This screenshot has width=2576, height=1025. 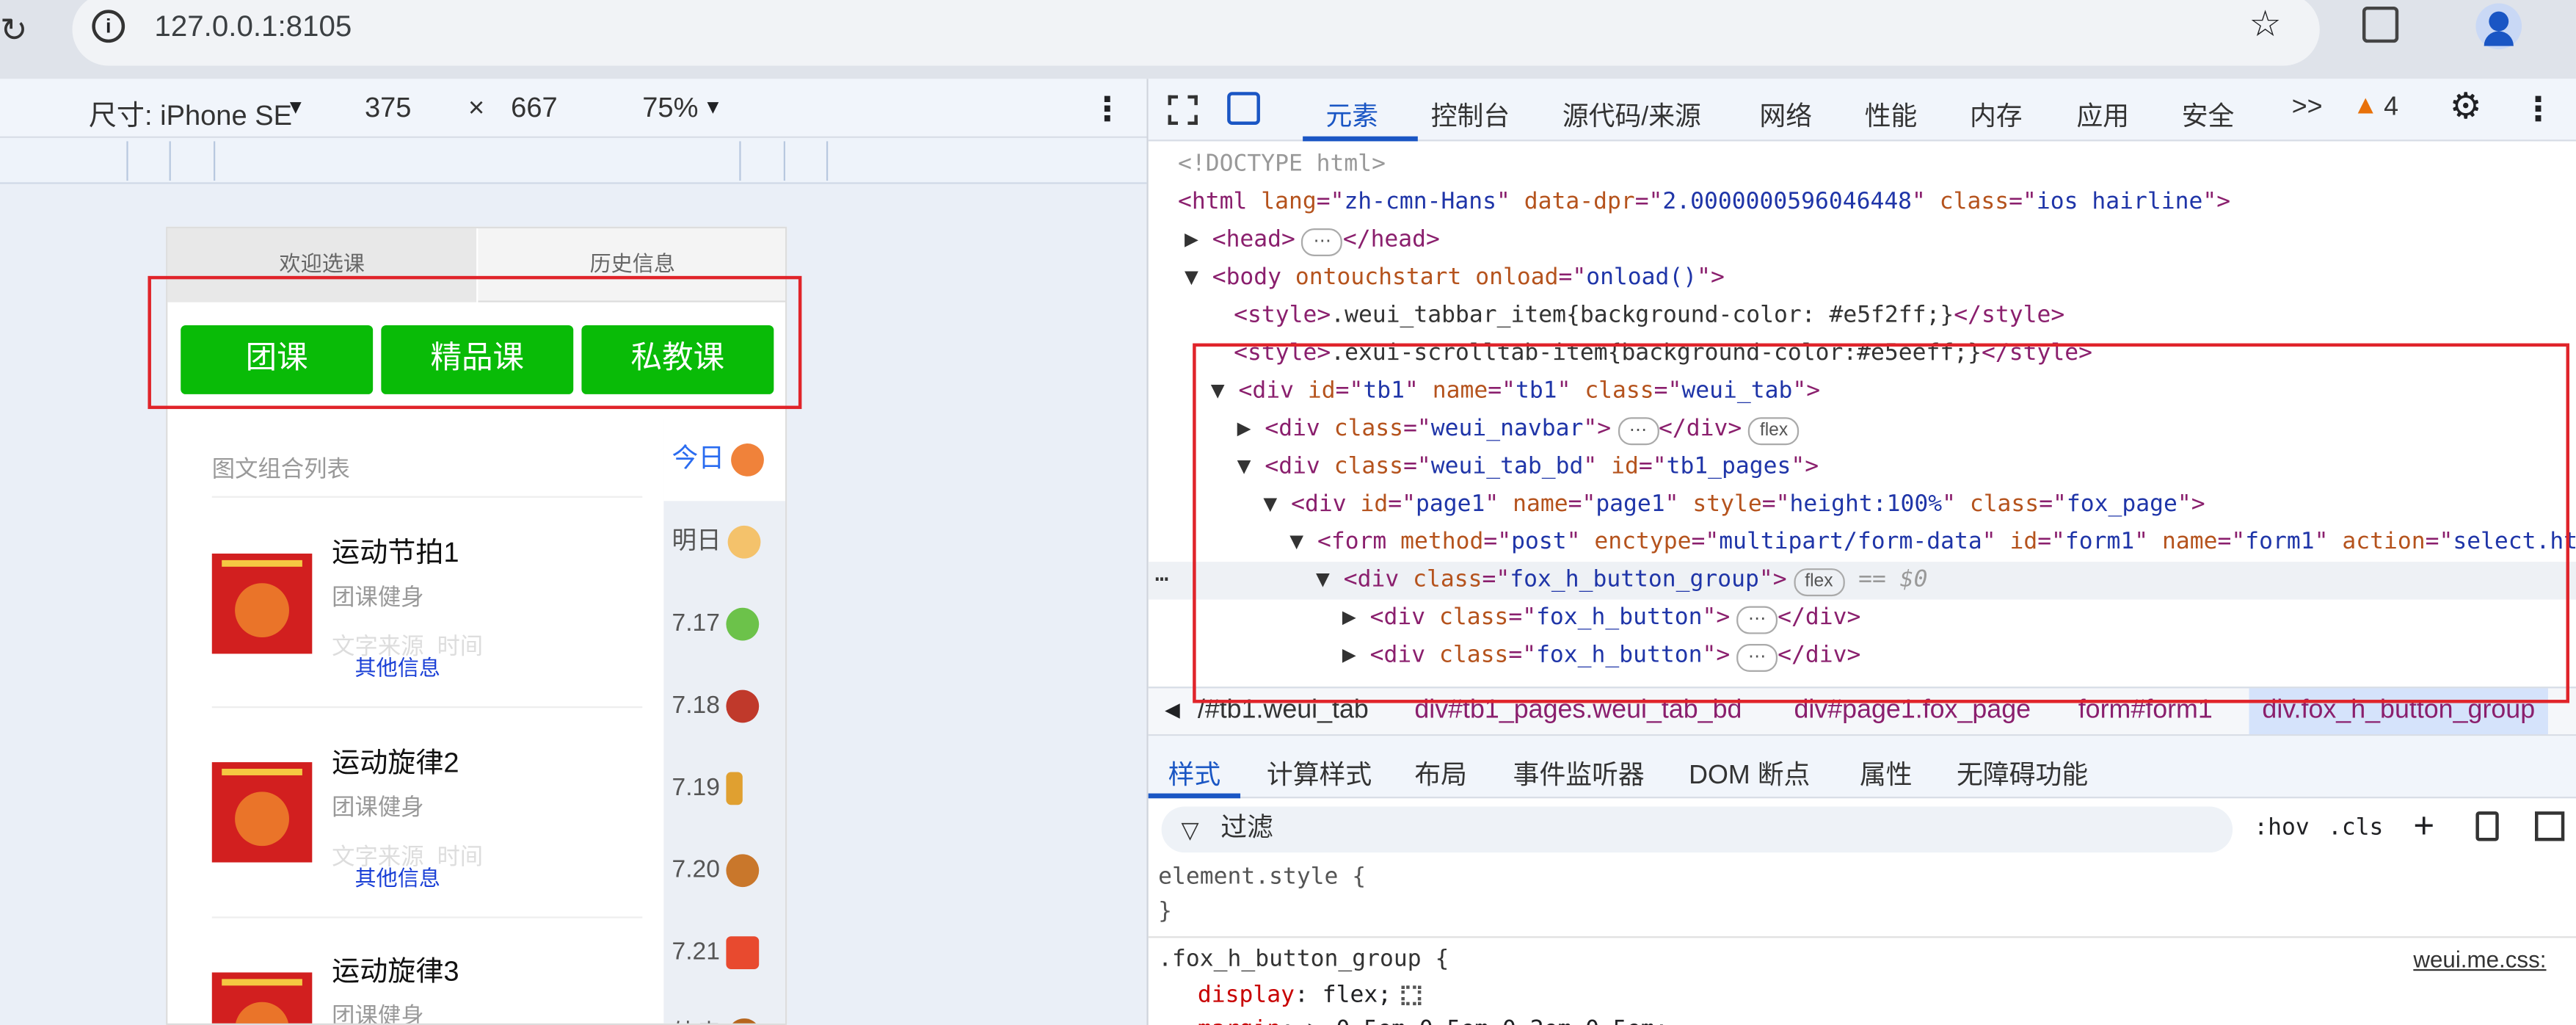 What do you see at coordinates (1190, 829) in the screenshot?
I see `filter-icon: ▽` at bounding box center [1190, 829].